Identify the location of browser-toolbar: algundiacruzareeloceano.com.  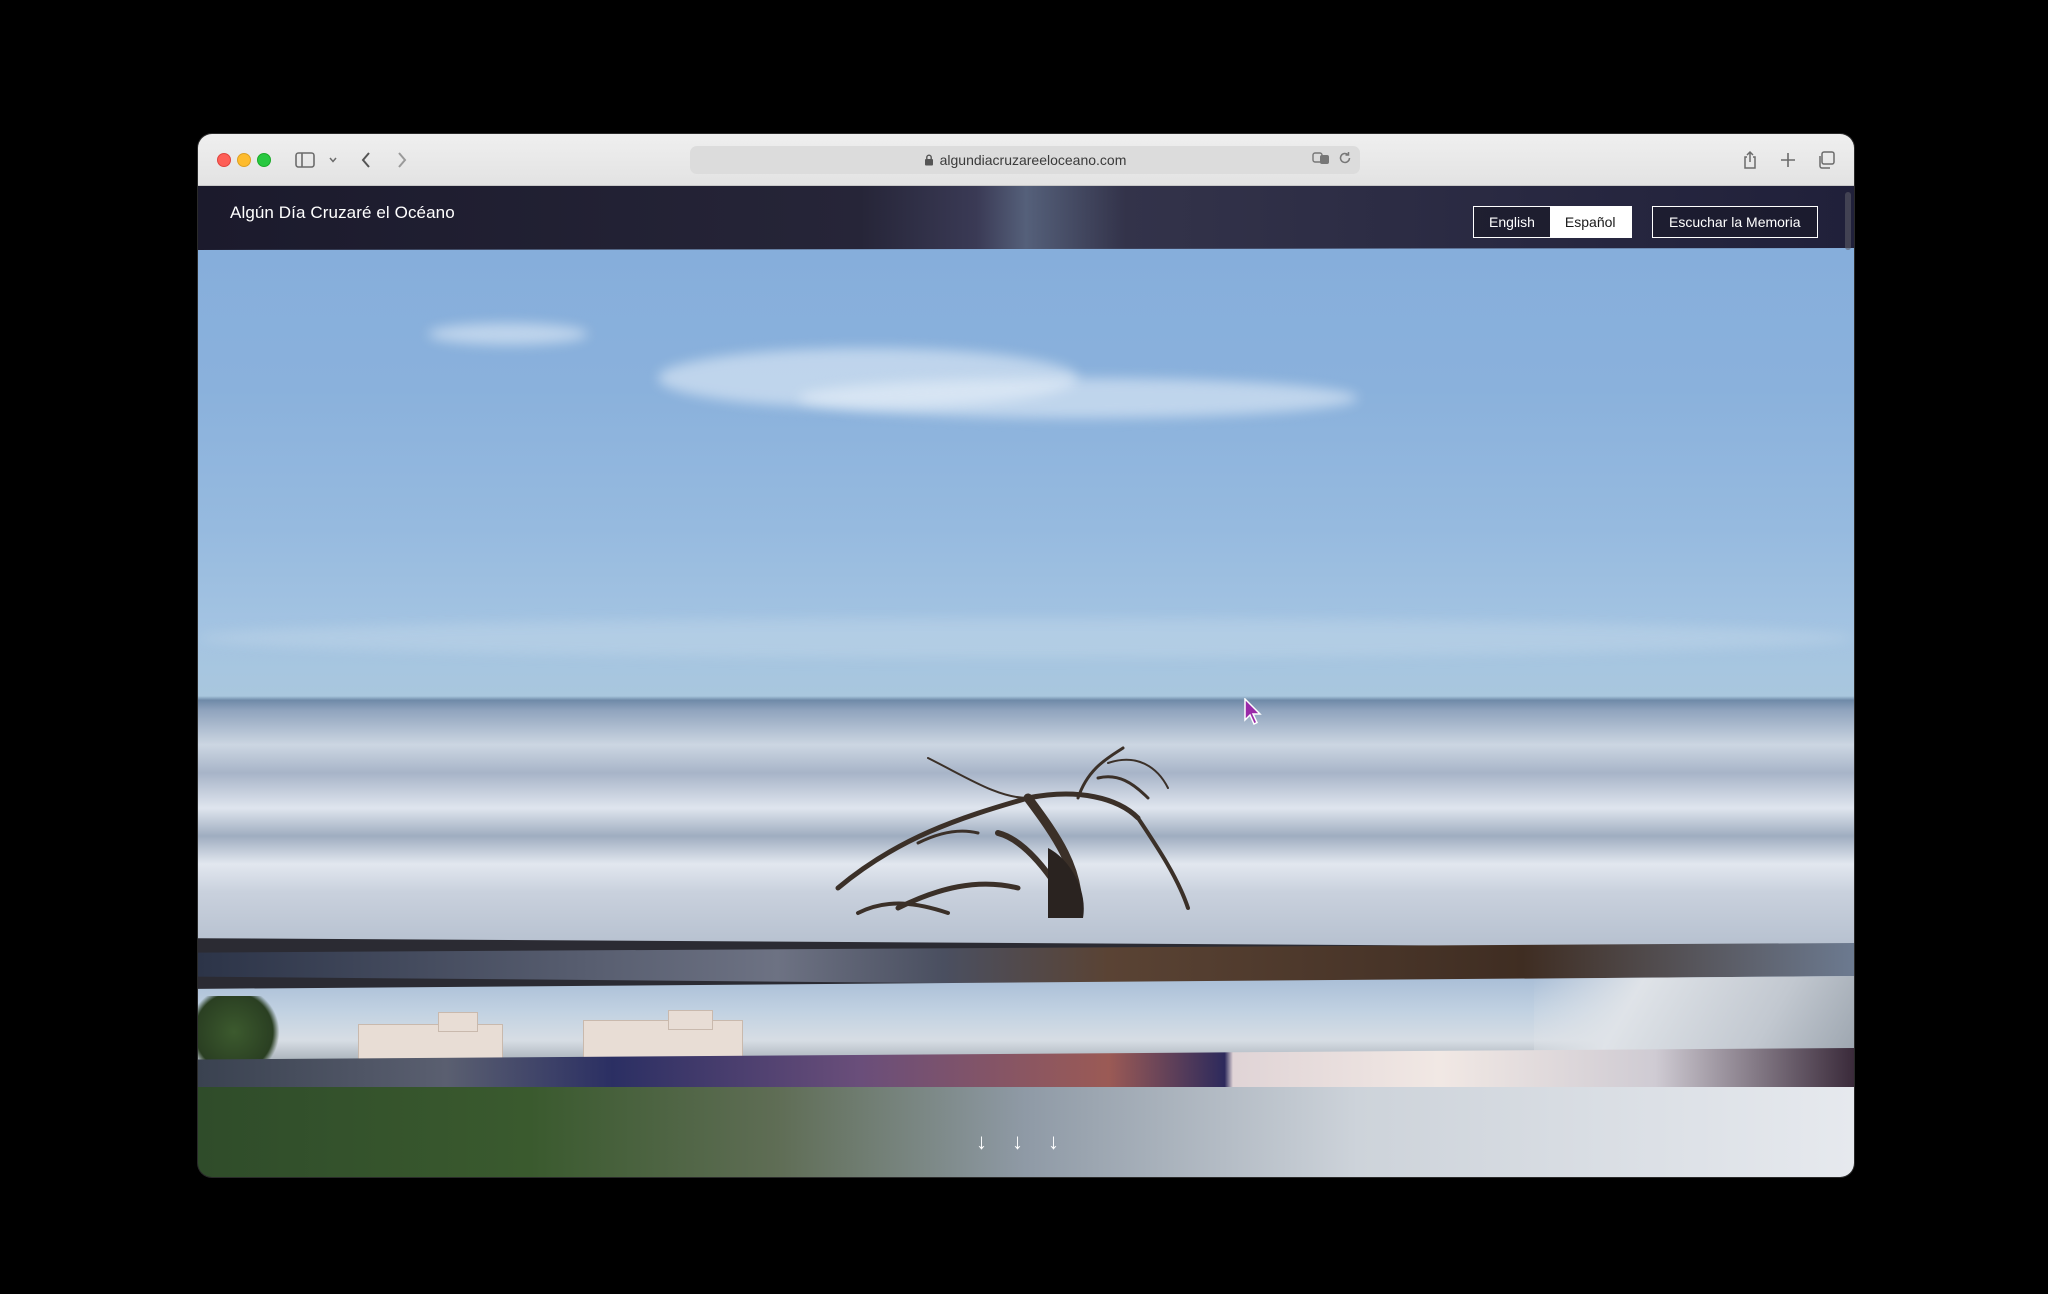
(1026, 160).